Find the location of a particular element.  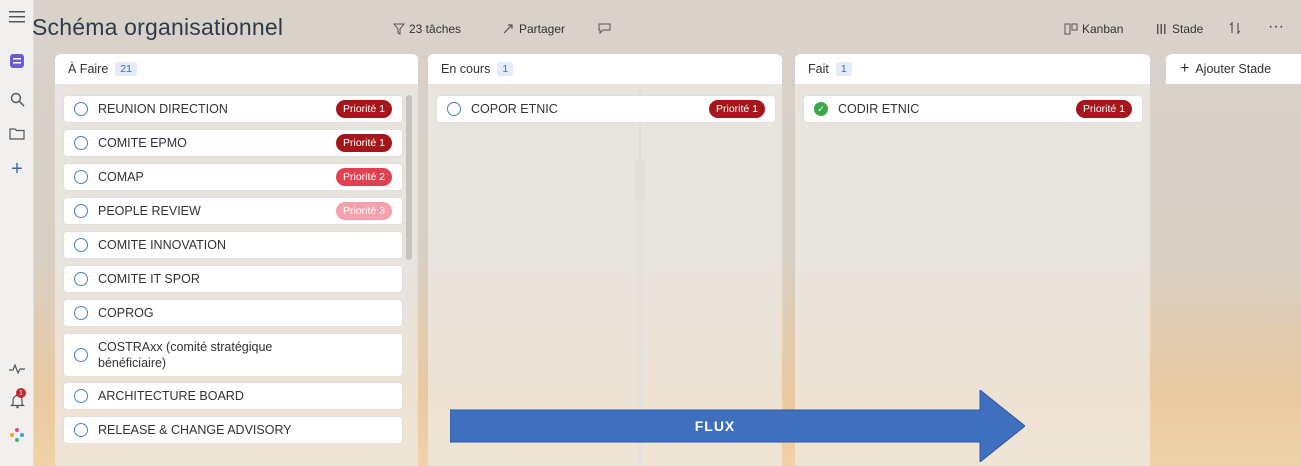

share-icon is located at coordinates (508, 29).